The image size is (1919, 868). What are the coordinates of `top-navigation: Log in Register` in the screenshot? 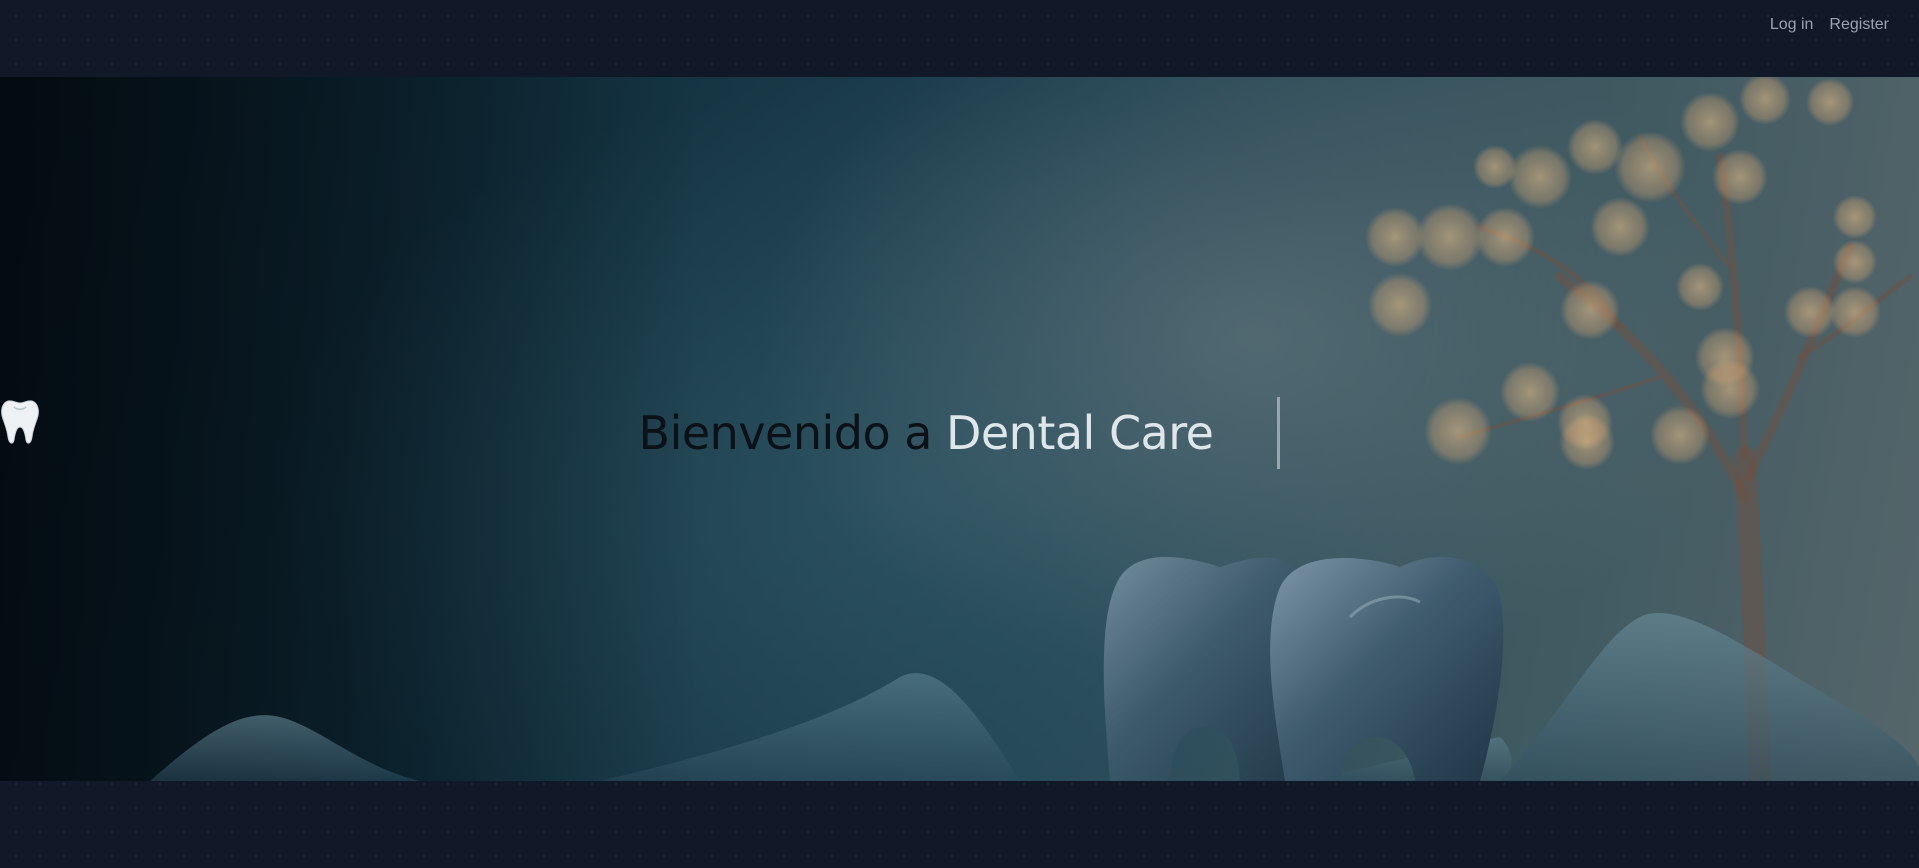 It's located at (1840, 25).